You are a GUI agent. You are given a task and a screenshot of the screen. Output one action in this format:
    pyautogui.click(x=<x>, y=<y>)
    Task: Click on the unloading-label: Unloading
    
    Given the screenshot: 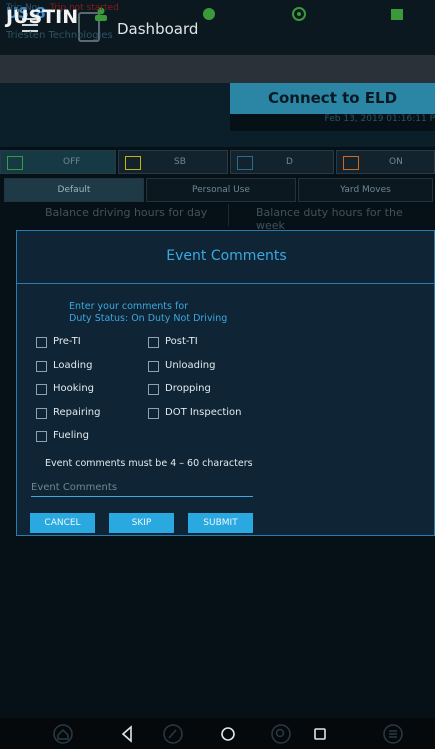 What is the action you would take?
    pyautogui.click(x=190, y=365)
    